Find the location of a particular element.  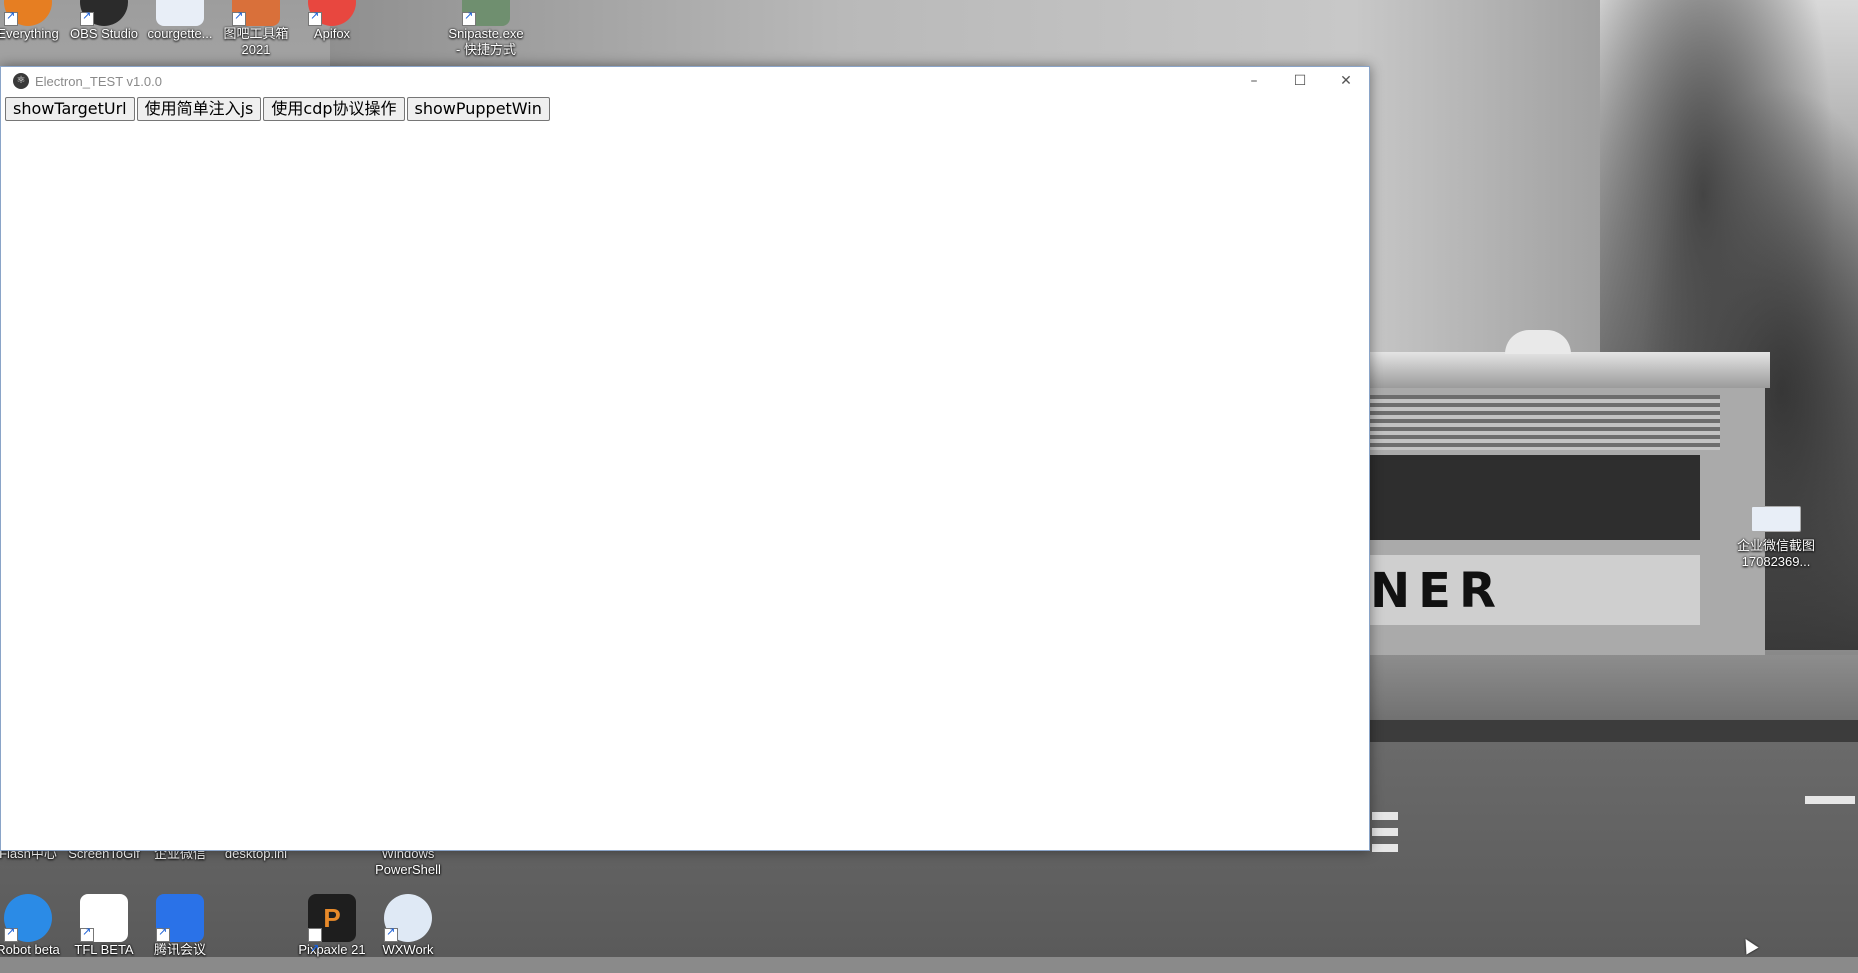

maximize-button: ☐ is located at coordinates (1300, 81).